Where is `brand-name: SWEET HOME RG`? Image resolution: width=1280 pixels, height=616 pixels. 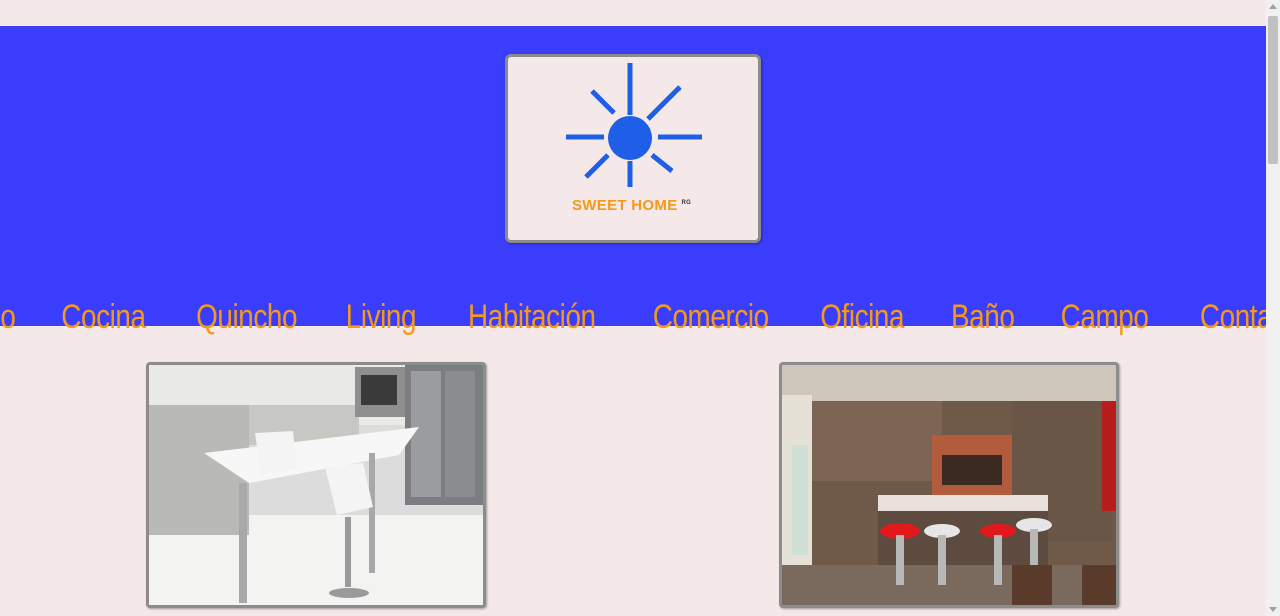 brand-name: SWEET HOME RG is located at coordinates (642, 205).